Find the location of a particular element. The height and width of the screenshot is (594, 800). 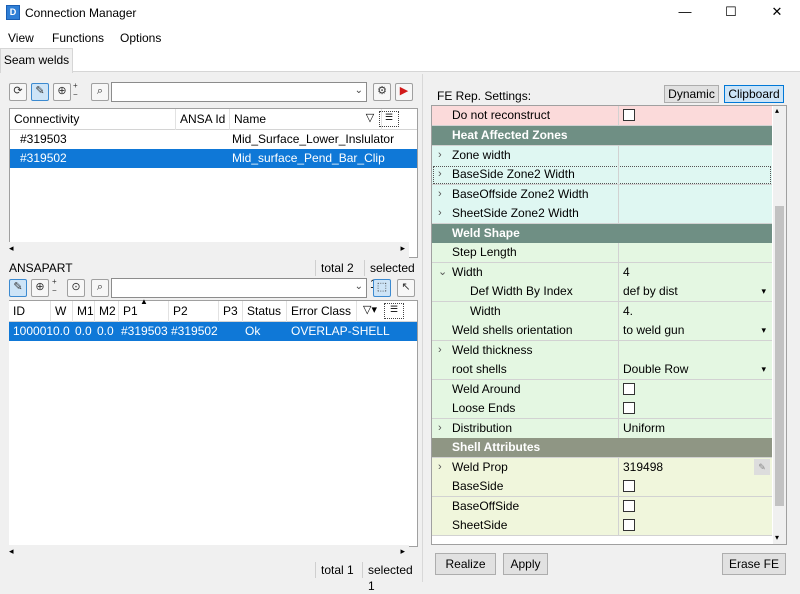

prop-value: 4 is located at coordinates (695, 272).